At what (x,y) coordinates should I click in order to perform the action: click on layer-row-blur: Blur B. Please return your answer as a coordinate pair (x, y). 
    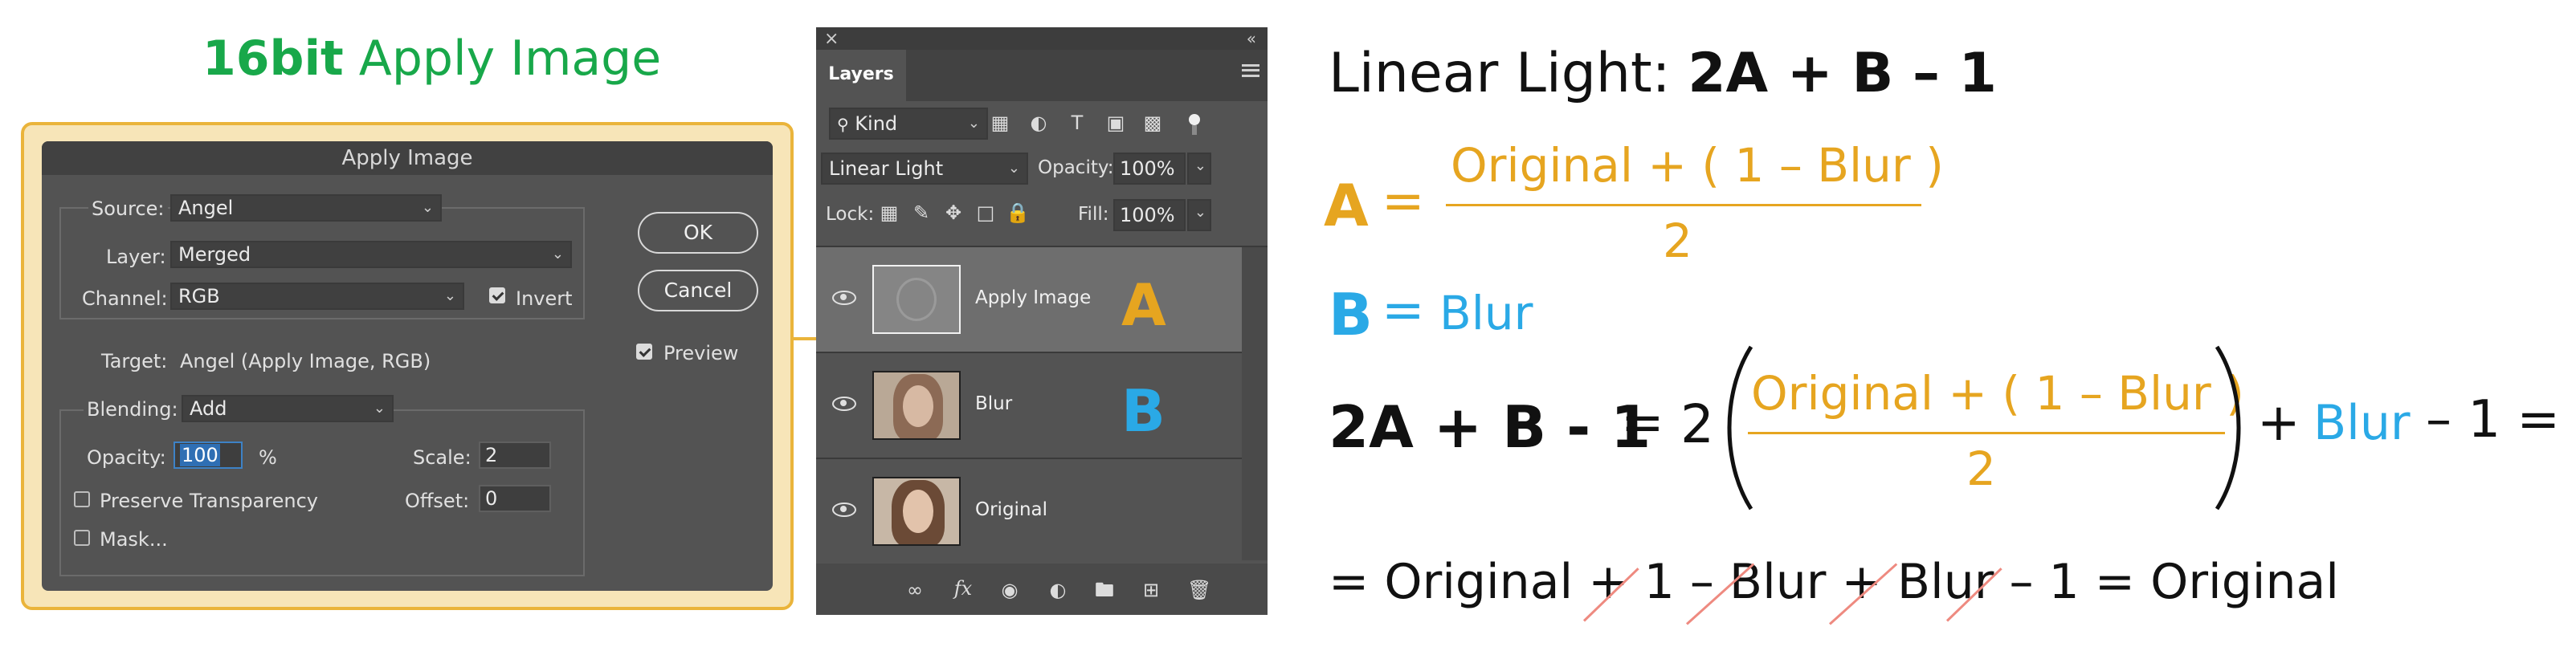
    Looking at the image, I should click on (1029, 405).